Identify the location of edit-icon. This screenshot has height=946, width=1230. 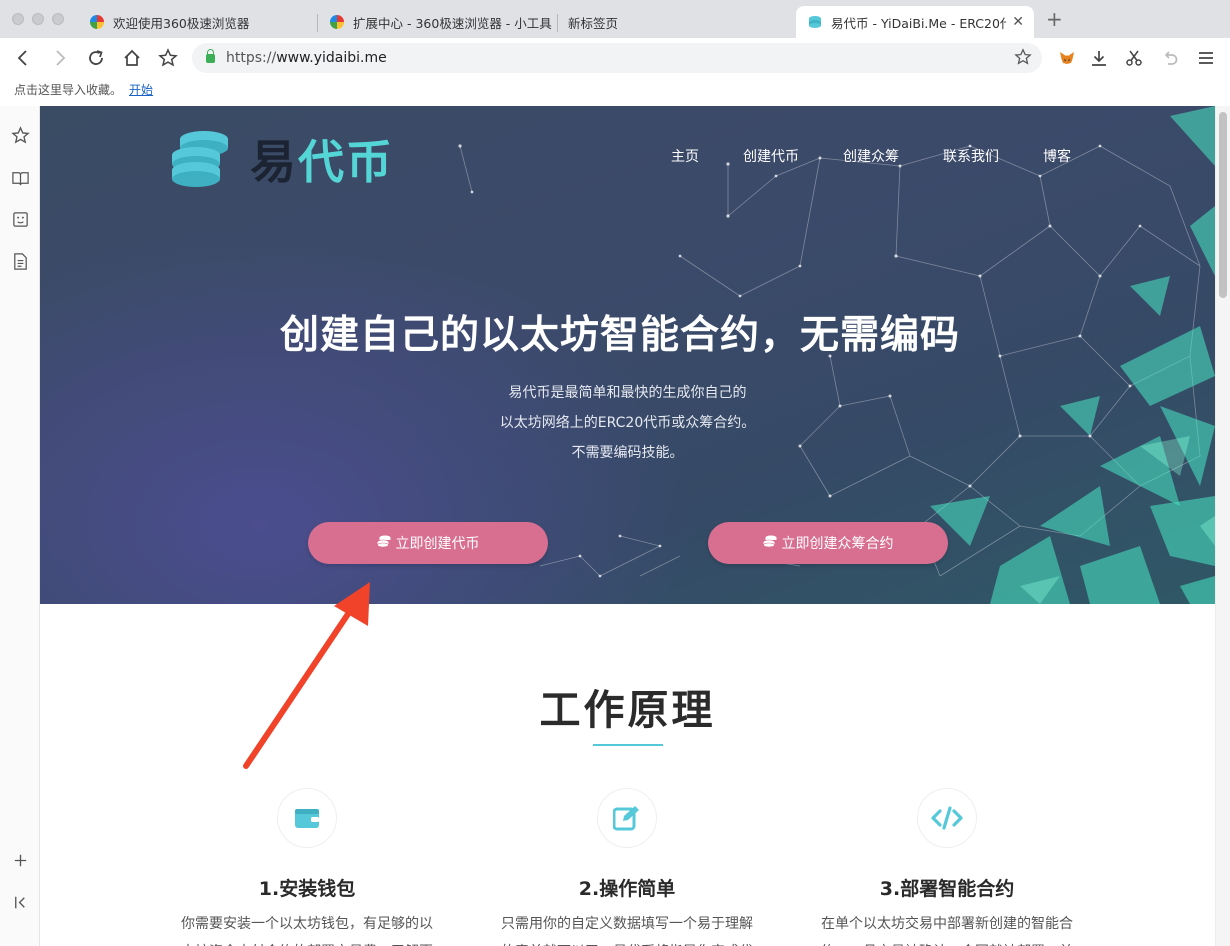
(626, 818).